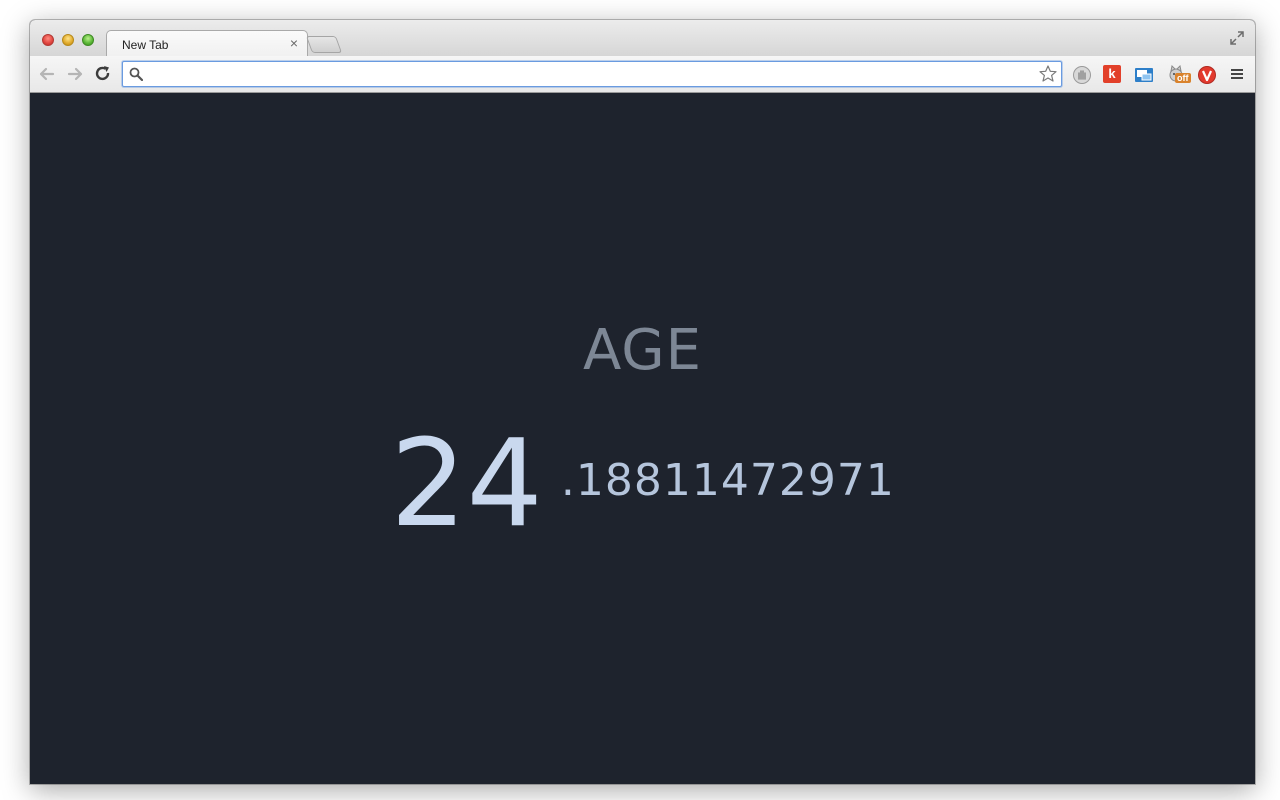  I want to click on toolbar: k off, so click(642, 74).